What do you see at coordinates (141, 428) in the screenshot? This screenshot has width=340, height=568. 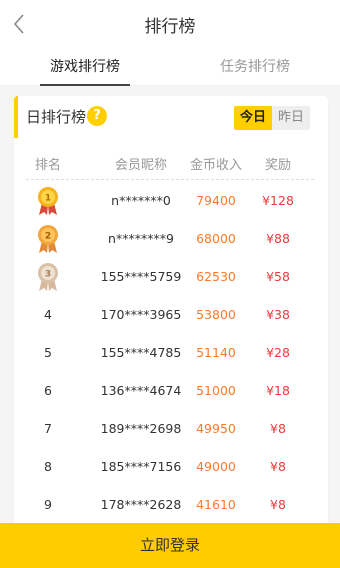 I see `member-nickname: 189****2698` at bounding box center [141, 428].